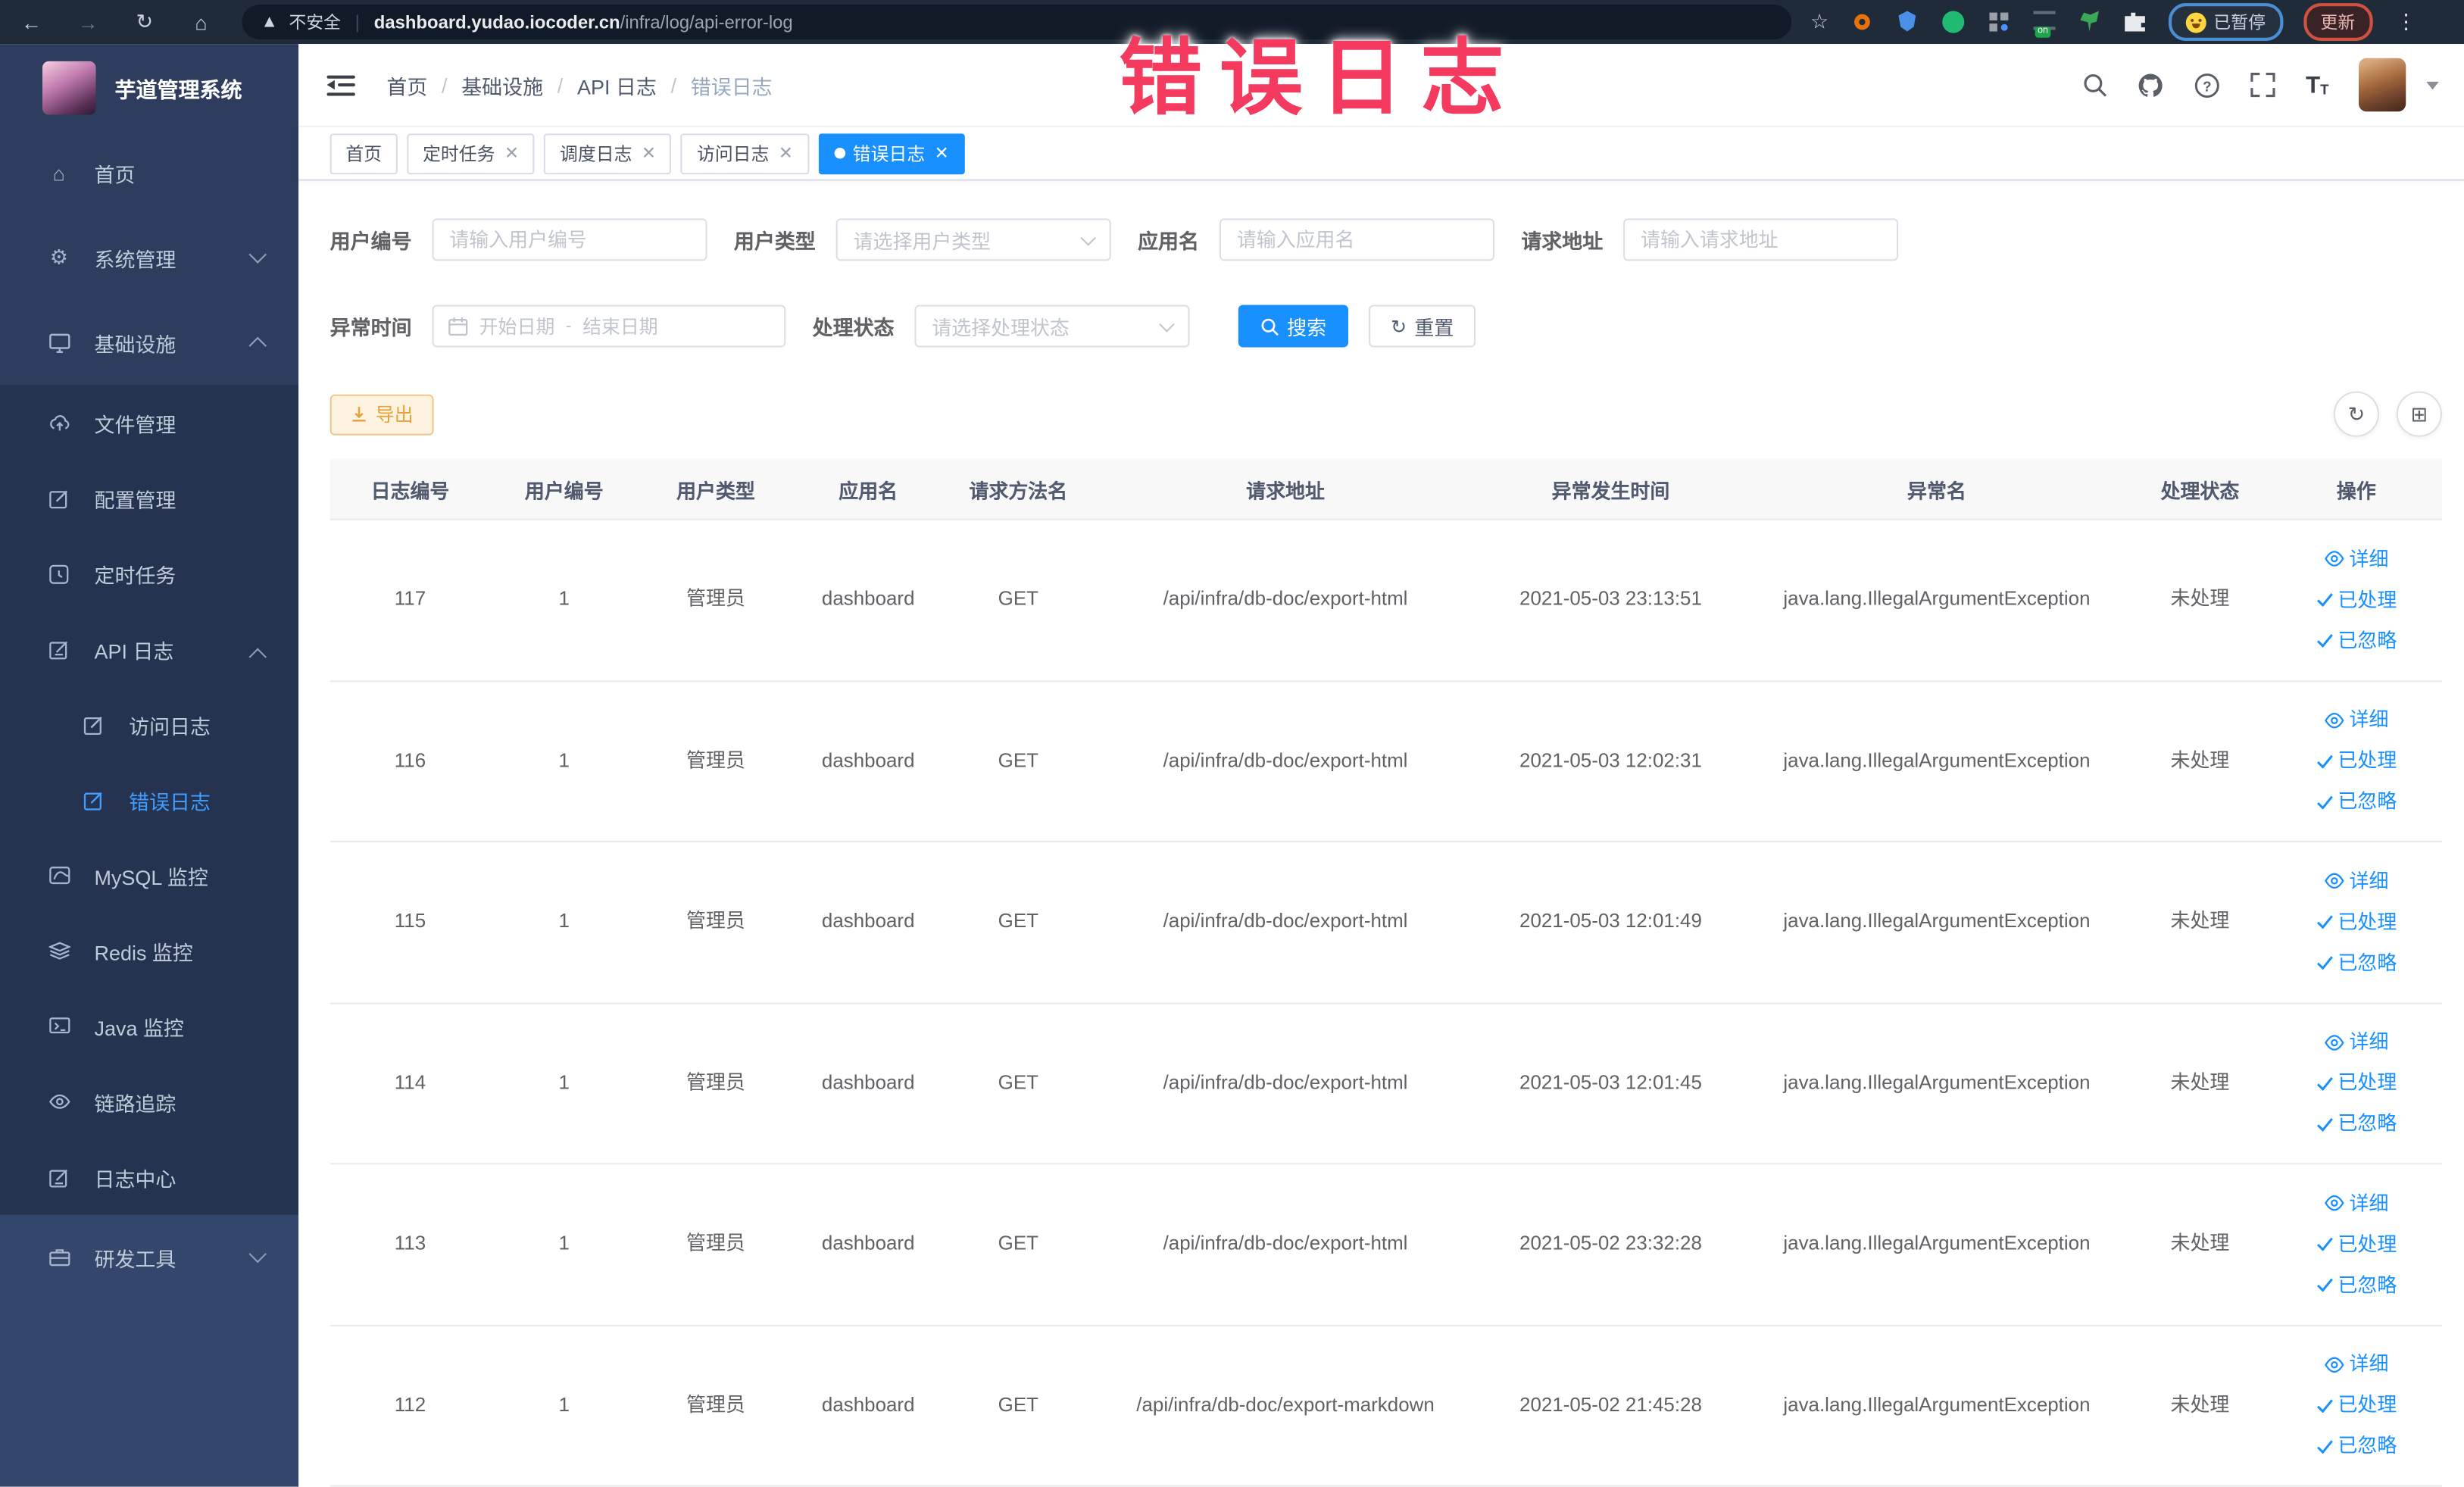  What do you see at coordinates (149, 951) in the screenshot?
I see `sidebar-item-redis-monitor: Redis 监控` at bounding box center [149, 951].